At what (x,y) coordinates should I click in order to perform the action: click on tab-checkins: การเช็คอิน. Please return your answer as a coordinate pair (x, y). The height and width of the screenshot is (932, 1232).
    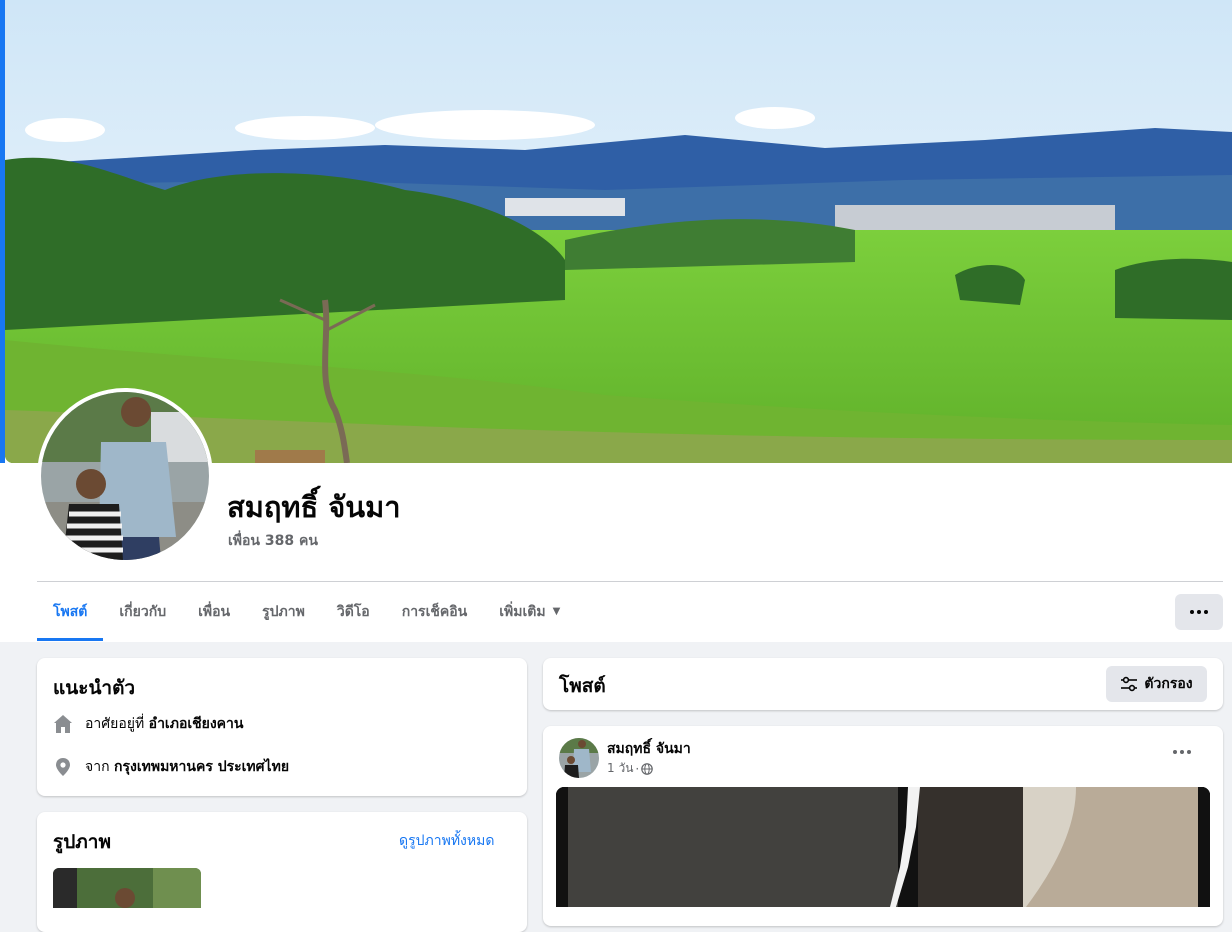
    Looking at the image, I should click on (435, 611).